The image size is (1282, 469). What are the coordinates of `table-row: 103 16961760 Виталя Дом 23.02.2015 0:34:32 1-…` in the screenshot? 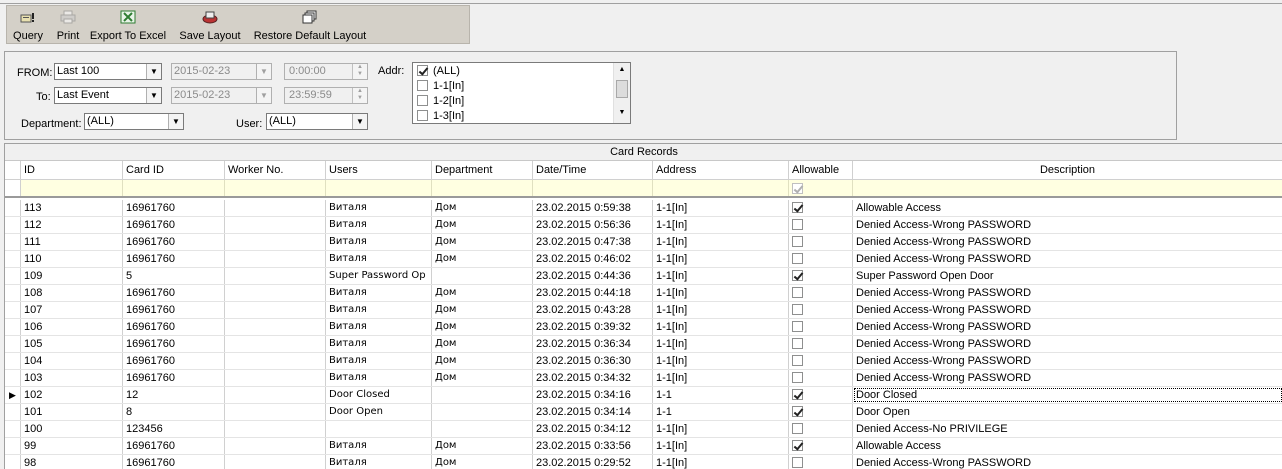 It's located at (643, 378).